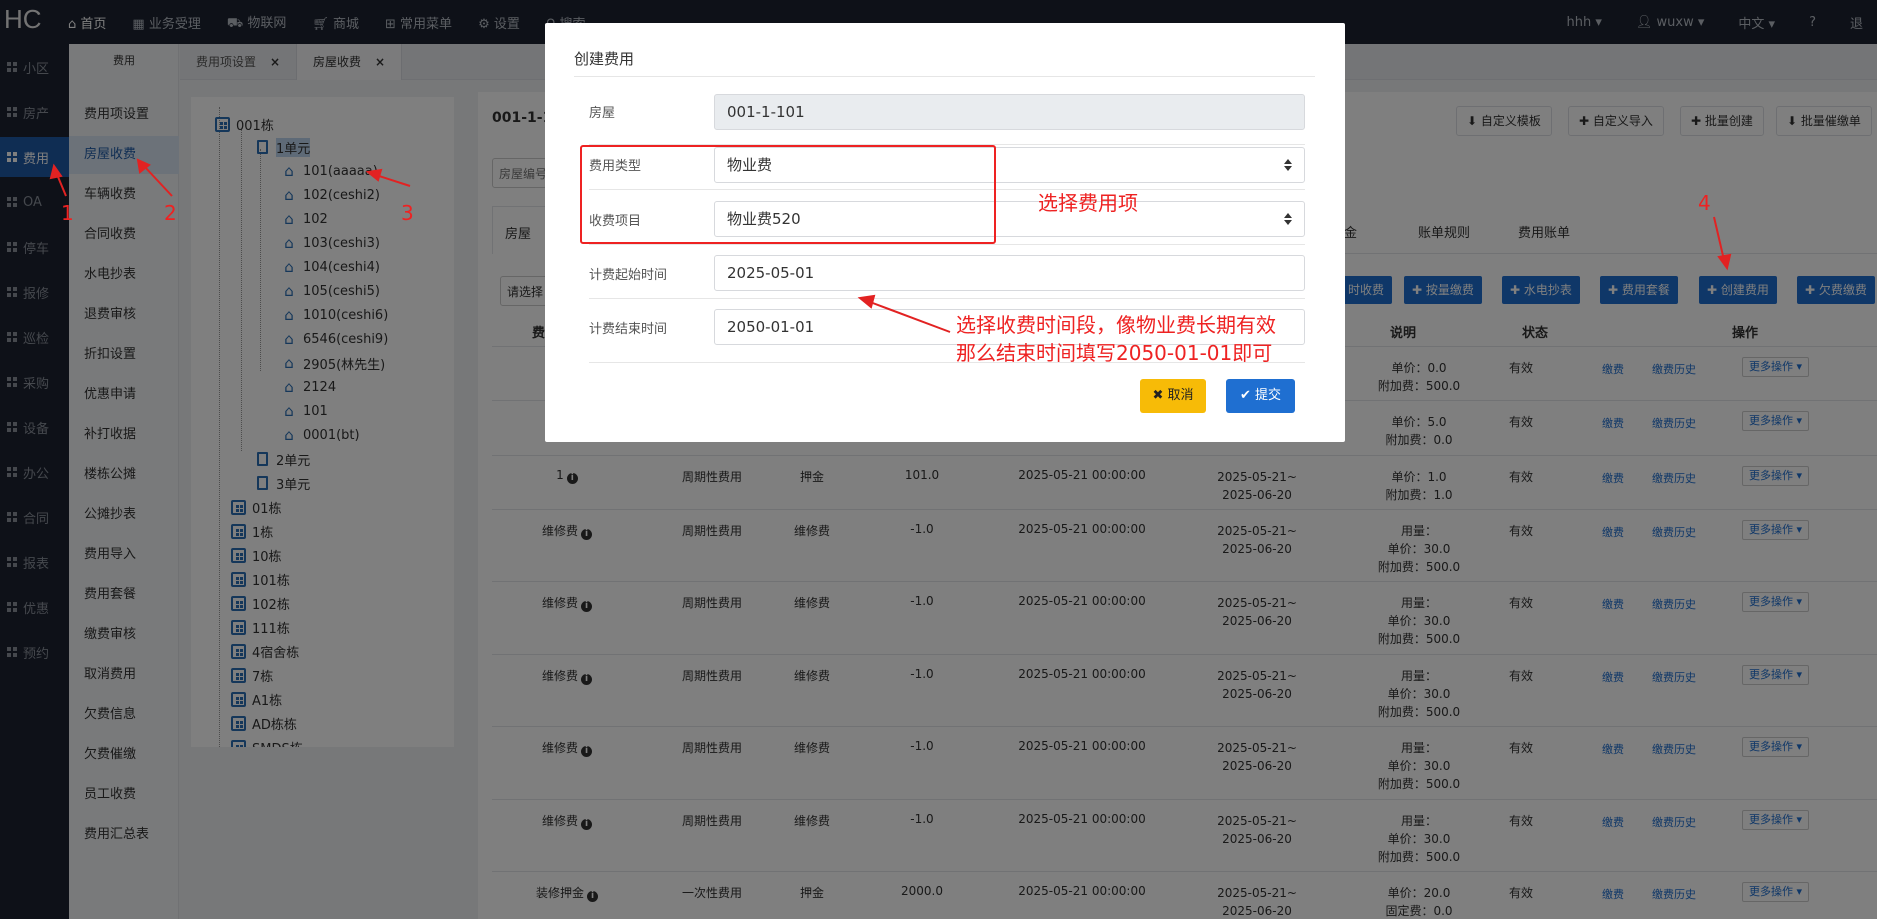 Image resolution: width=1877 pixels, height=919 pixels. What do you see at coordinates (1724, 262) in the screenshot?
I see `annotation-arrow-4-head` at bounding box center [1724, 262].